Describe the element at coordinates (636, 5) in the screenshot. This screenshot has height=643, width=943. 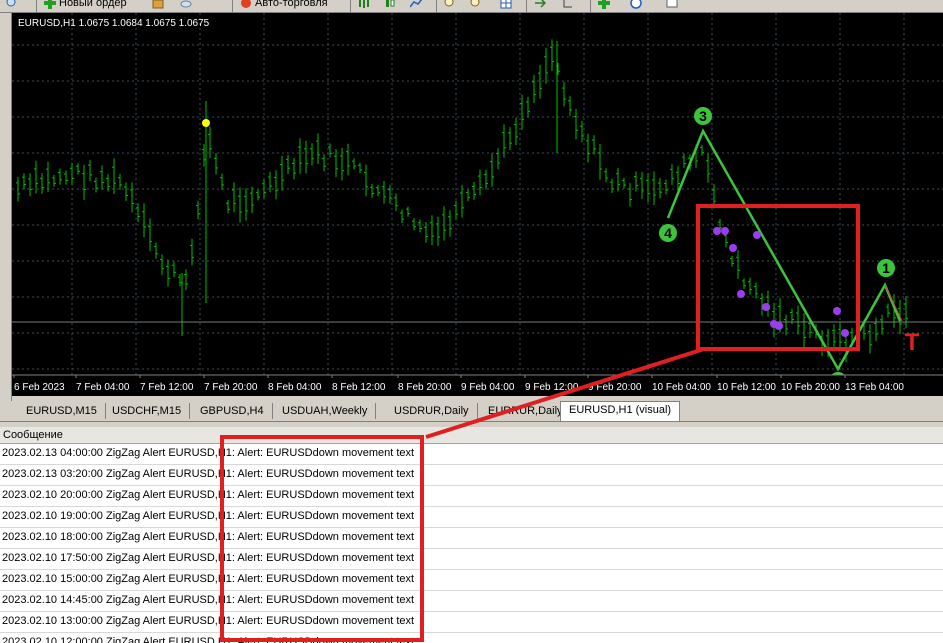
I see `periods-icon` at that location.